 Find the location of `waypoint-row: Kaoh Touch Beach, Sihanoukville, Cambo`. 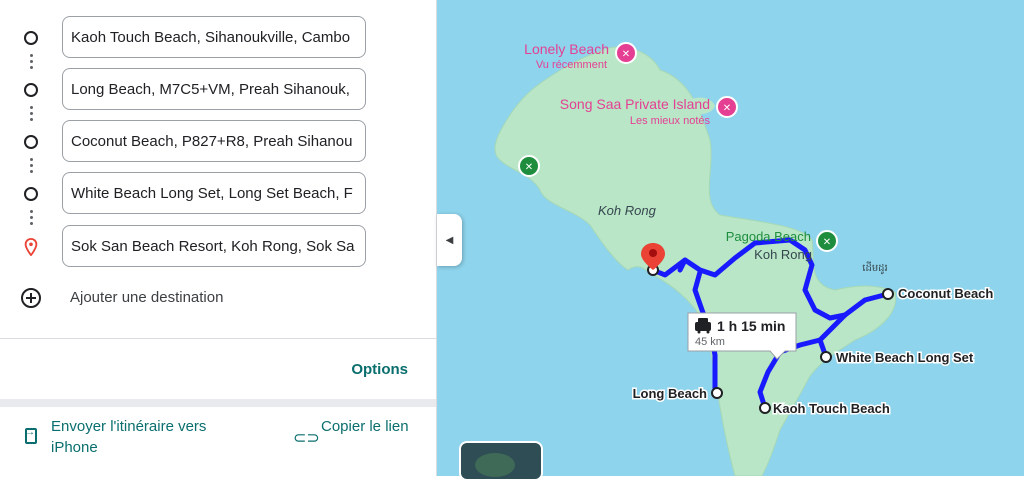

waypoint-row: Kaoh Touch Beach, Sihanoukville, Cambo is located at coordinates (218, 38).